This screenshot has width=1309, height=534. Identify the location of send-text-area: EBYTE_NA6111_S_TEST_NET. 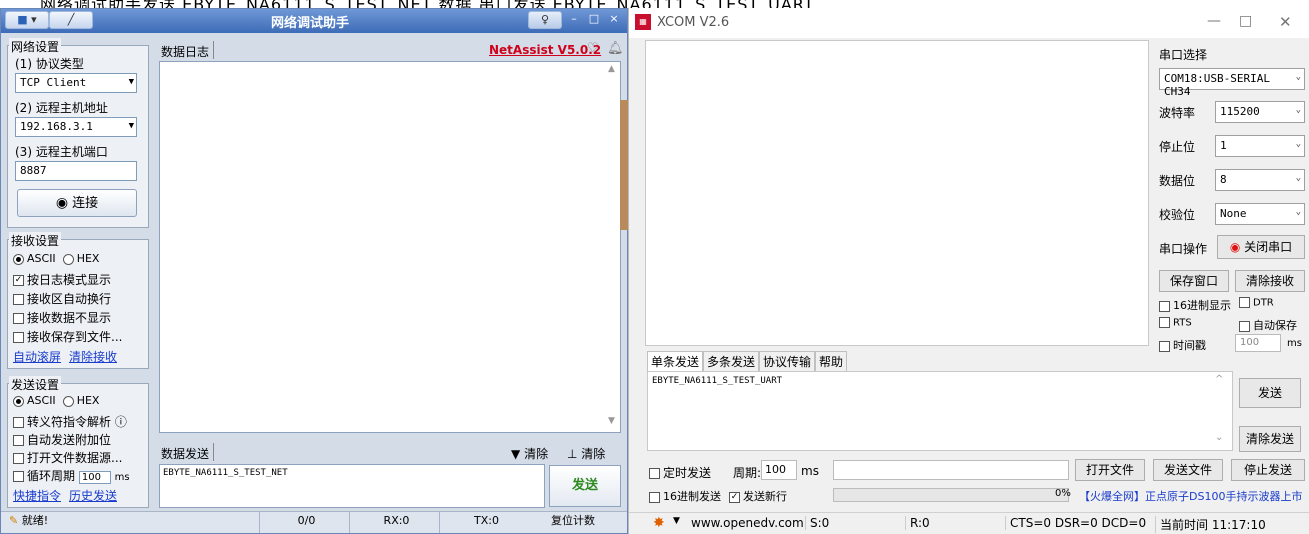
(352, 486).